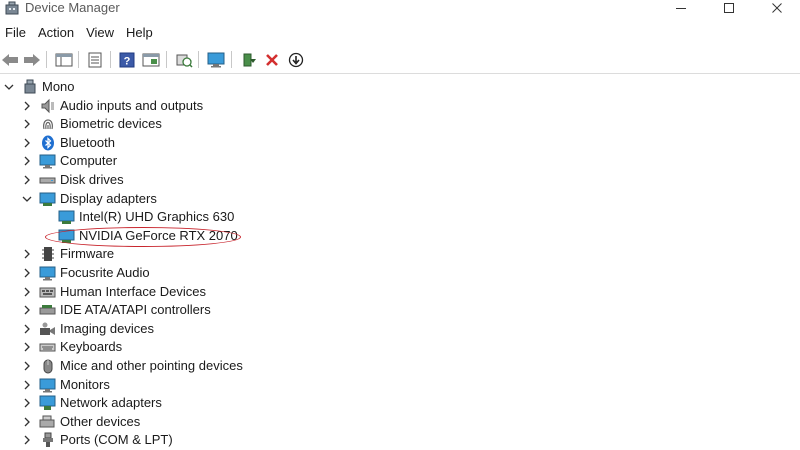 Image resolution: width=800 pixels, height=450 pixels. I want to click on forward-arrow-icon, so click(32, 60).